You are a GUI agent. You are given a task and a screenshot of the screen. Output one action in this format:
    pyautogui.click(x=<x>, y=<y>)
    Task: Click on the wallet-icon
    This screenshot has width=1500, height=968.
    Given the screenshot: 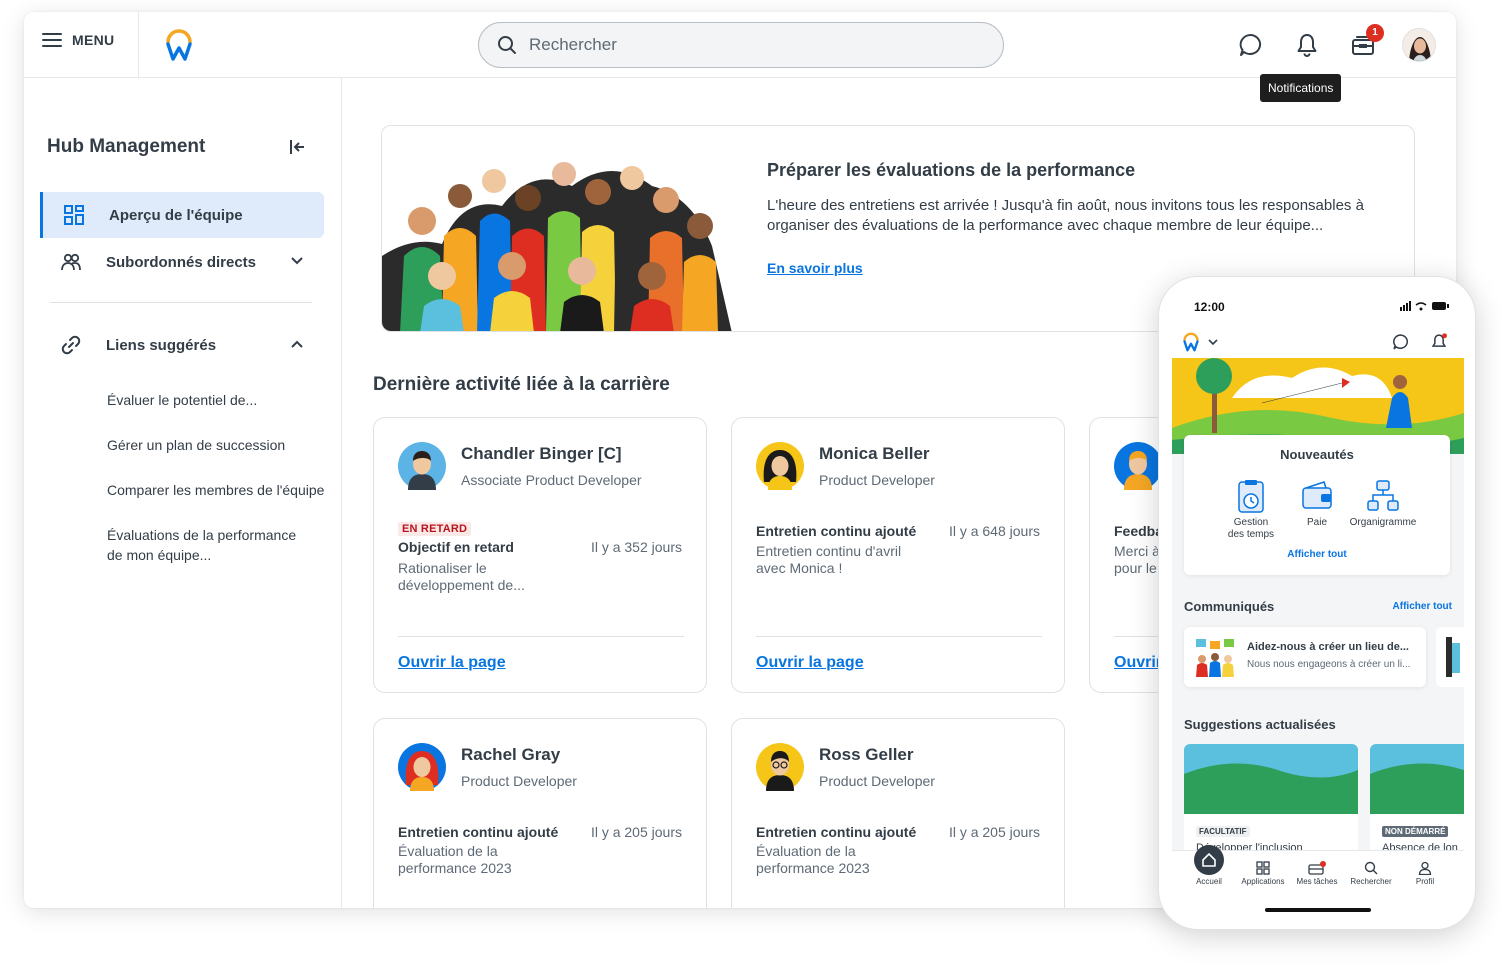 What is the action you would take?
    pyautogui.click(x=1317, y=495)
    